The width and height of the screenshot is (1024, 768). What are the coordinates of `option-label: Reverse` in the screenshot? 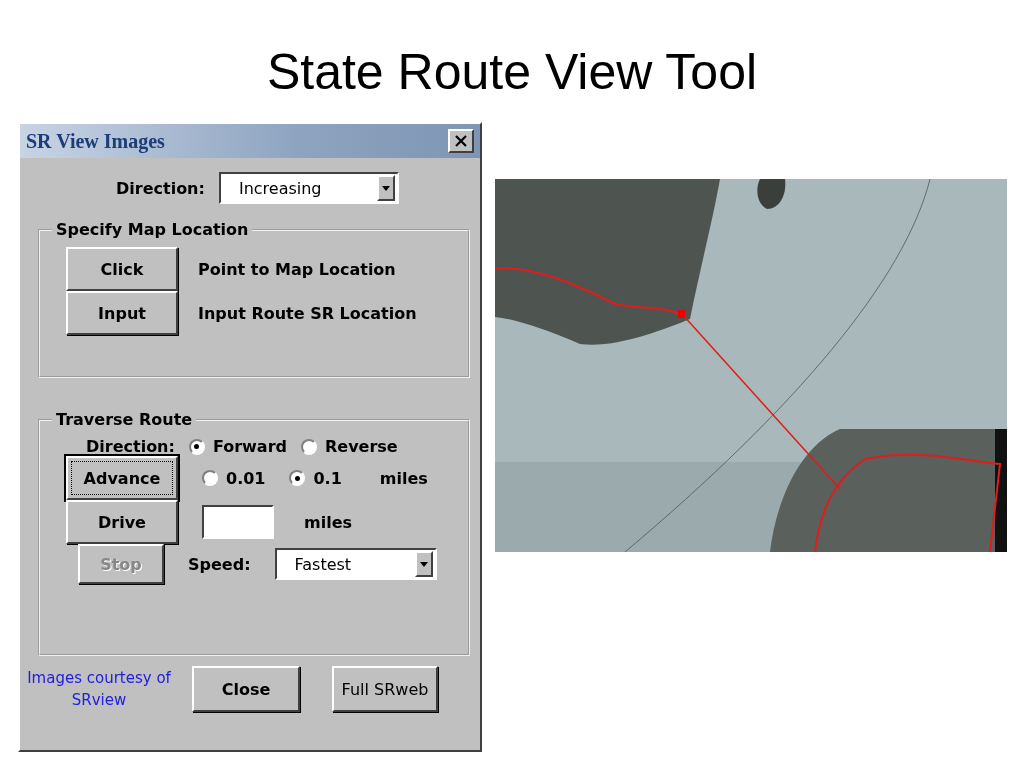 It's located at (361, 446).